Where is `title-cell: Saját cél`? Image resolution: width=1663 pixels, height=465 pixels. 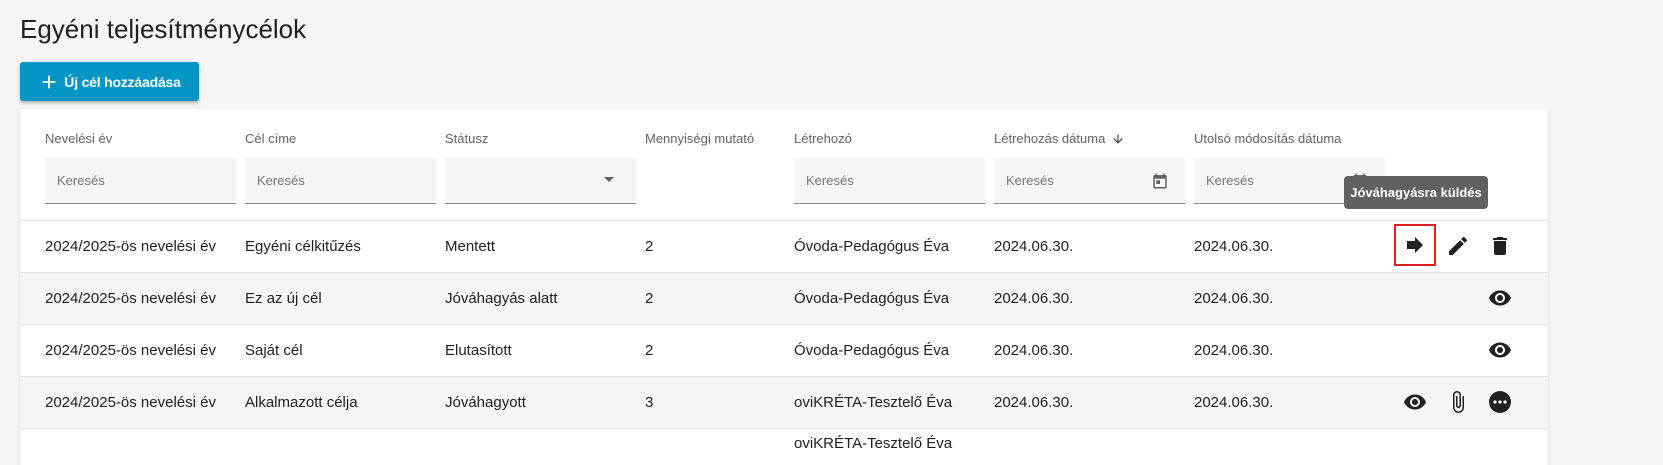 title-cell: Saját cél is located at coordinates (274, 350).